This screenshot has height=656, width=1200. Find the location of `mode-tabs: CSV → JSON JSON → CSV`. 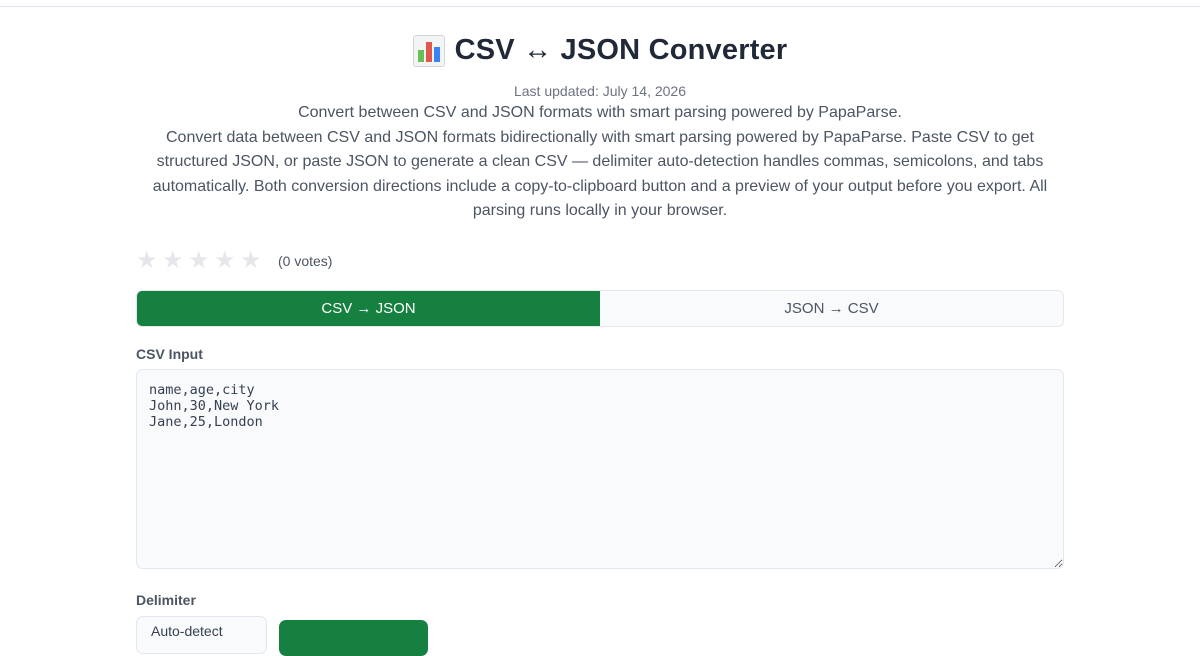

mode-tabs: CSV → JSON JSON → CSV is located at coordinates (600, 308).